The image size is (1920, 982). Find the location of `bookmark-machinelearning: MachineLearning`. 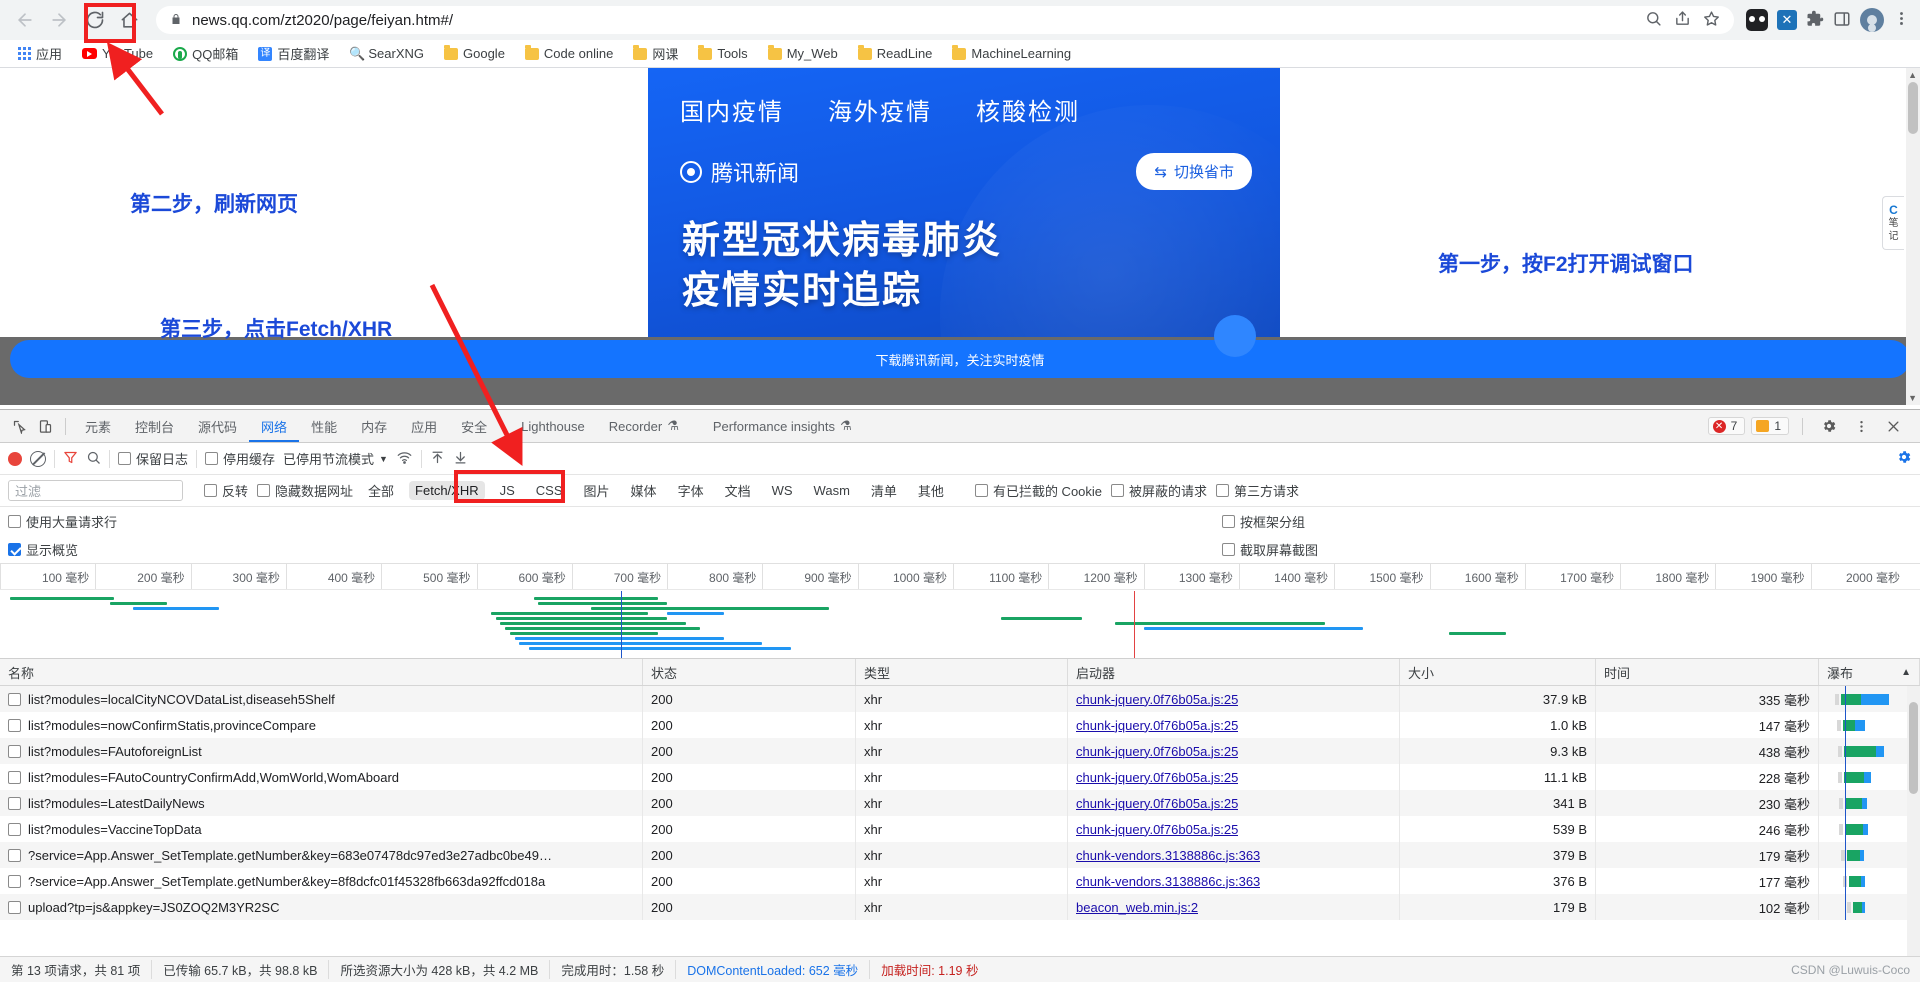

bookmark-machinelearning: MachineLearning is located at coordinates (1011, 53).